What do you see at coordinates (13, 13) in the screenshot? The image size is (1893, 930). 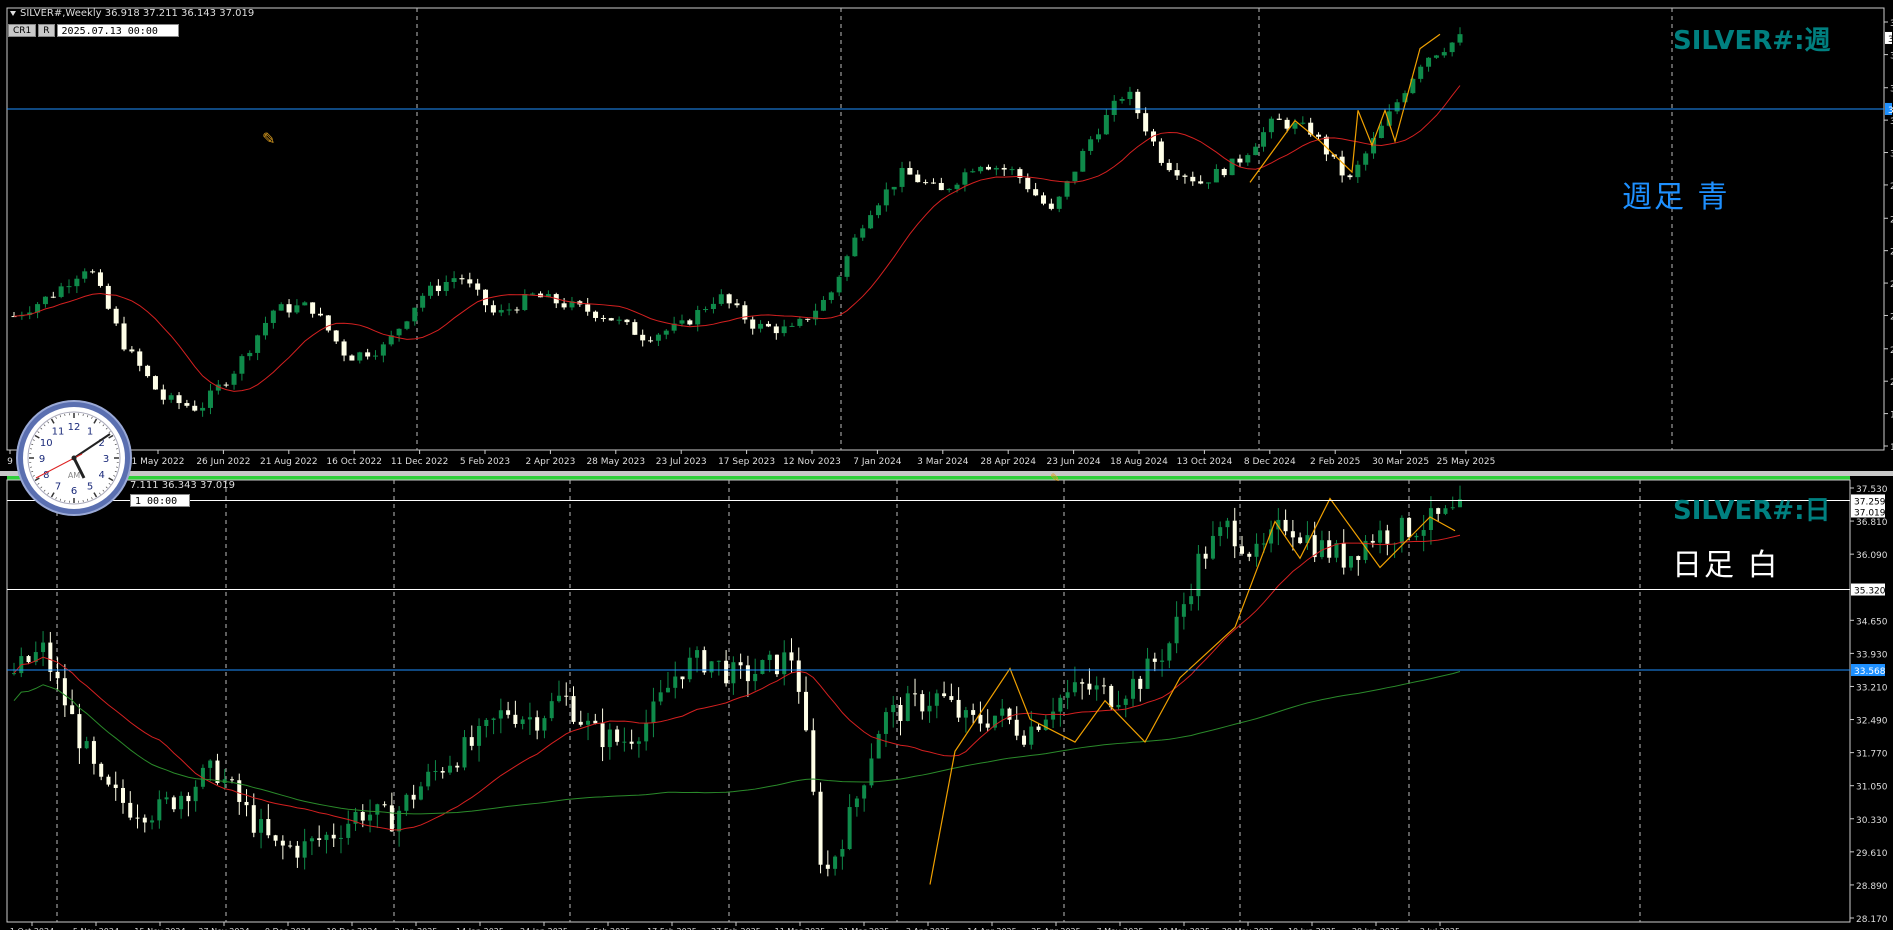 I see `collapse-triangle-icon` at bounding box center [13, 13].